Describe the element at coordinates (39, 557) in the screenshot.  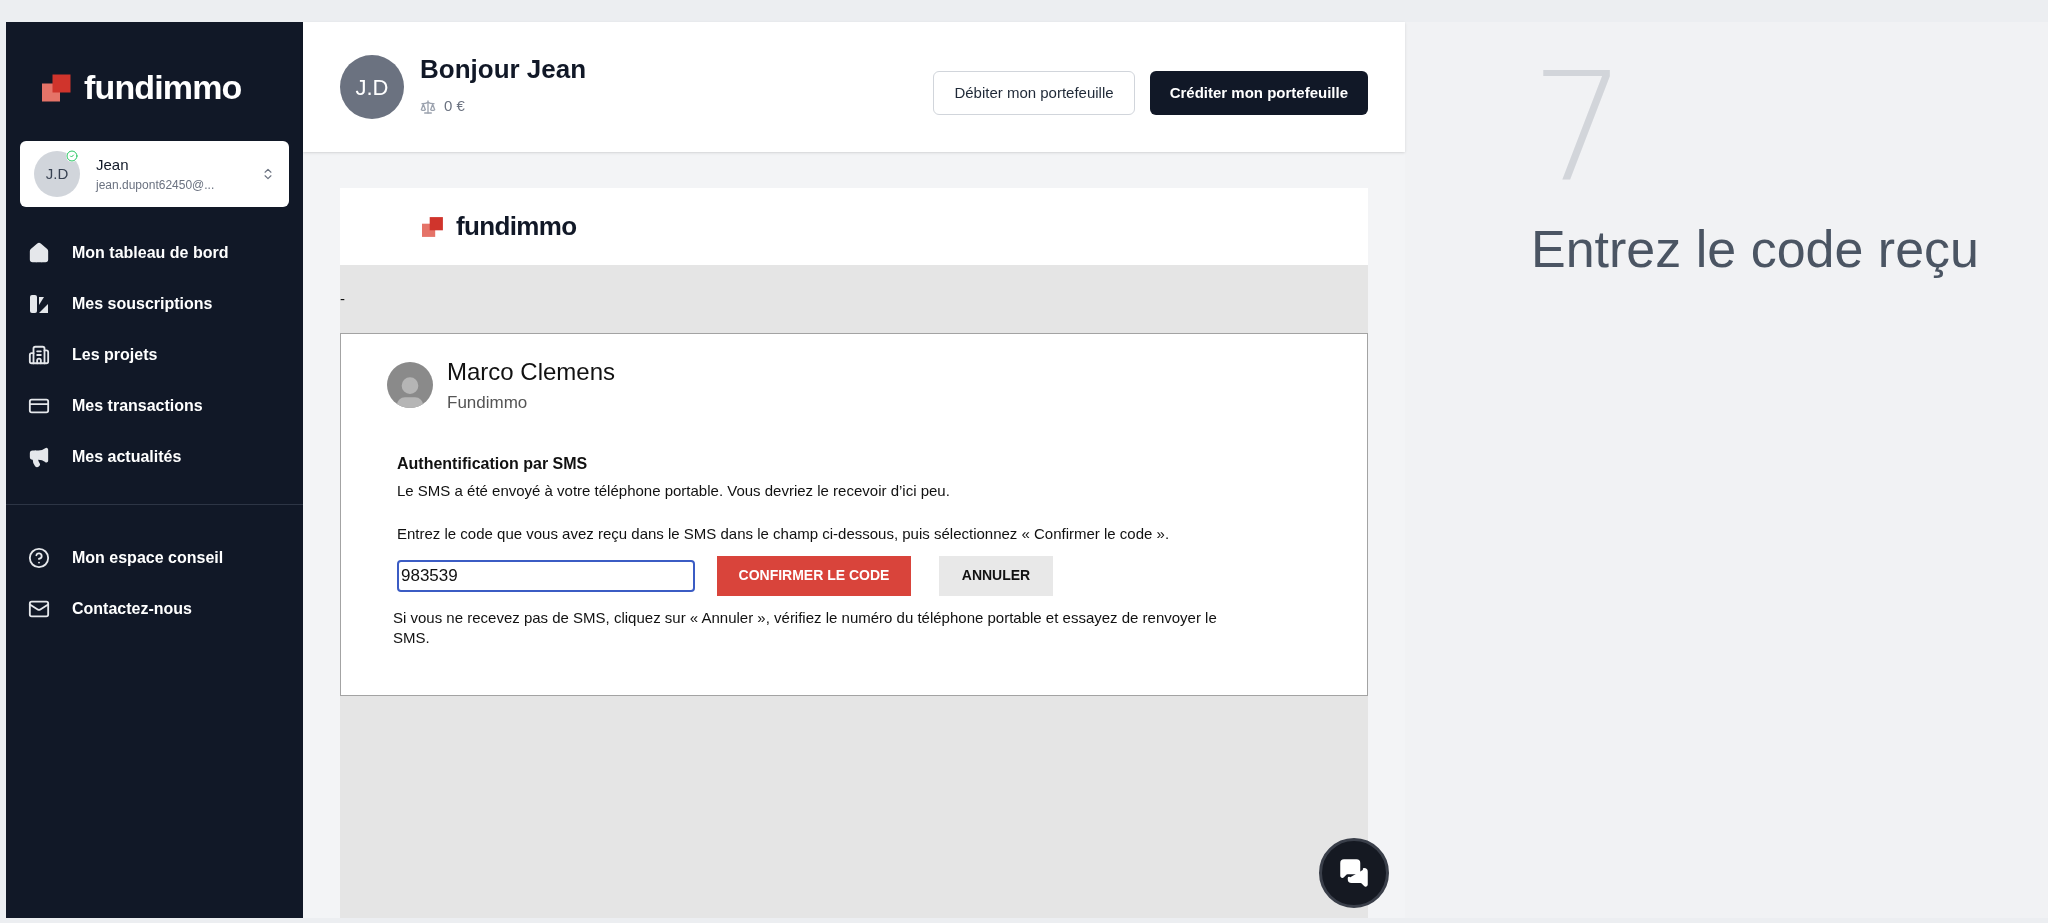
I see `help-icon` at that location.